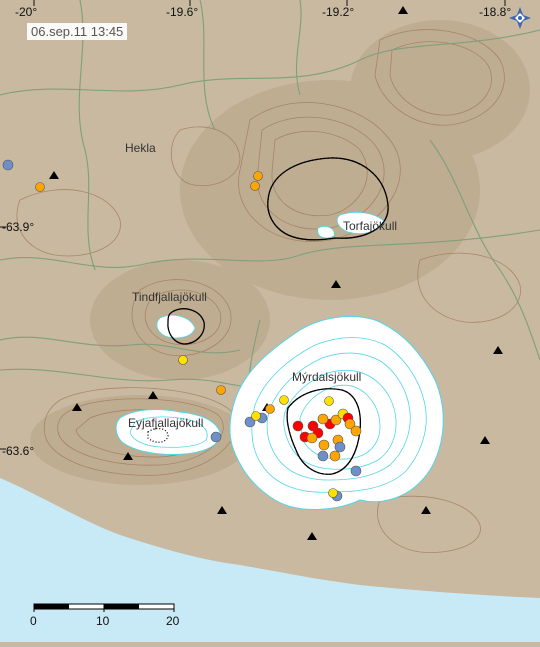 This screenshot has width=540, height=647. I want to click on lat-label: -63.9°, so click(18, 227).